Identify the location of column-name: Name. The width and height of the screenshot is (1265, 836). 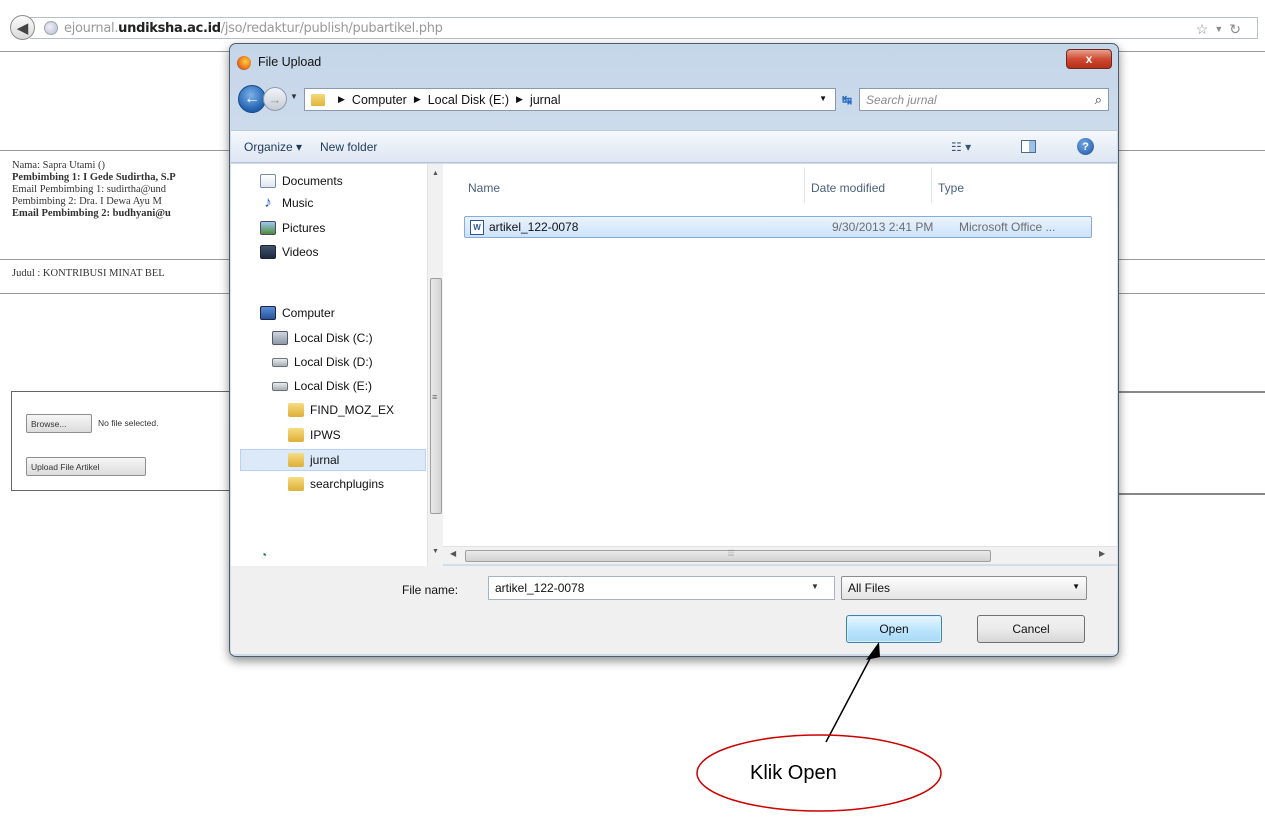
(484, 188).